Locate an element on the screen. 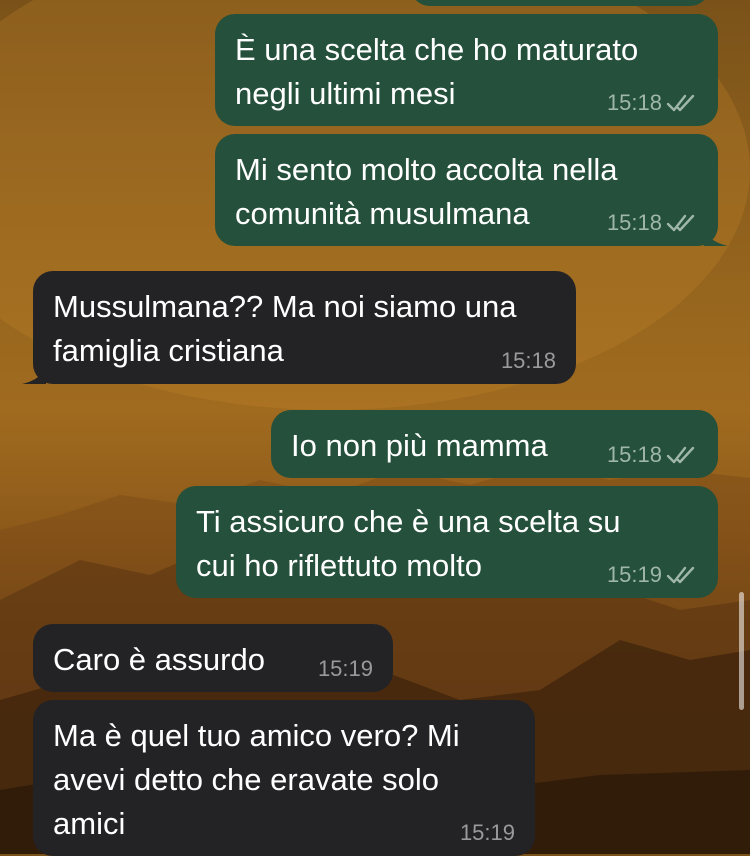 Image resolution: width=750 pixels, height=856 pixels. message-bubble-outgoing is located at coordinates (560, 3).